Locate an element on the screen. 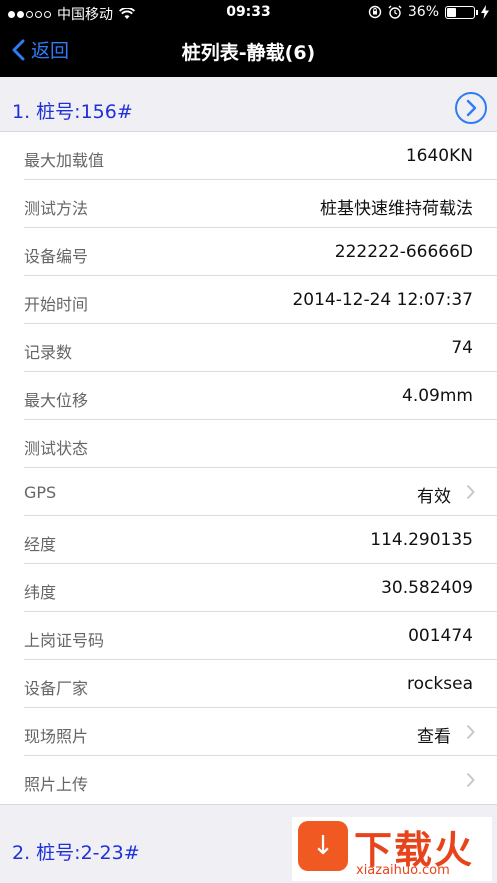  row-label: 经度 is located at coordinates (40, 544).